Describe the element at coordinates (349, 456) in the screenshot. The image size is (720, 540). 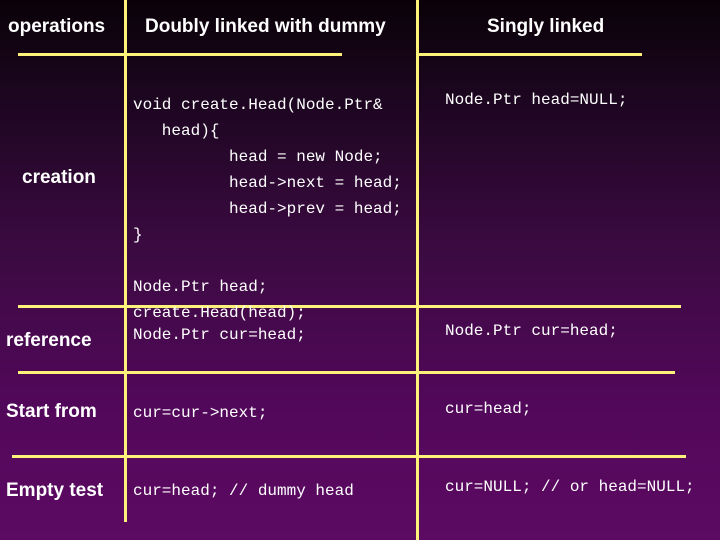
I see `row-divider-start` at that location.